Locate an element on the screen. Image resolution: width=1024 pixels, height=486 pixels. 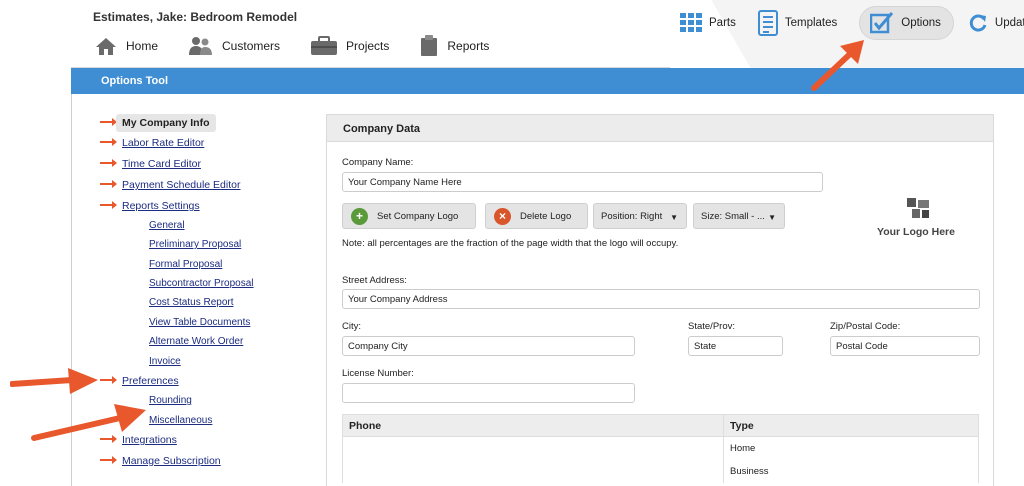
state-input: State is located at coordinates (735, 346).